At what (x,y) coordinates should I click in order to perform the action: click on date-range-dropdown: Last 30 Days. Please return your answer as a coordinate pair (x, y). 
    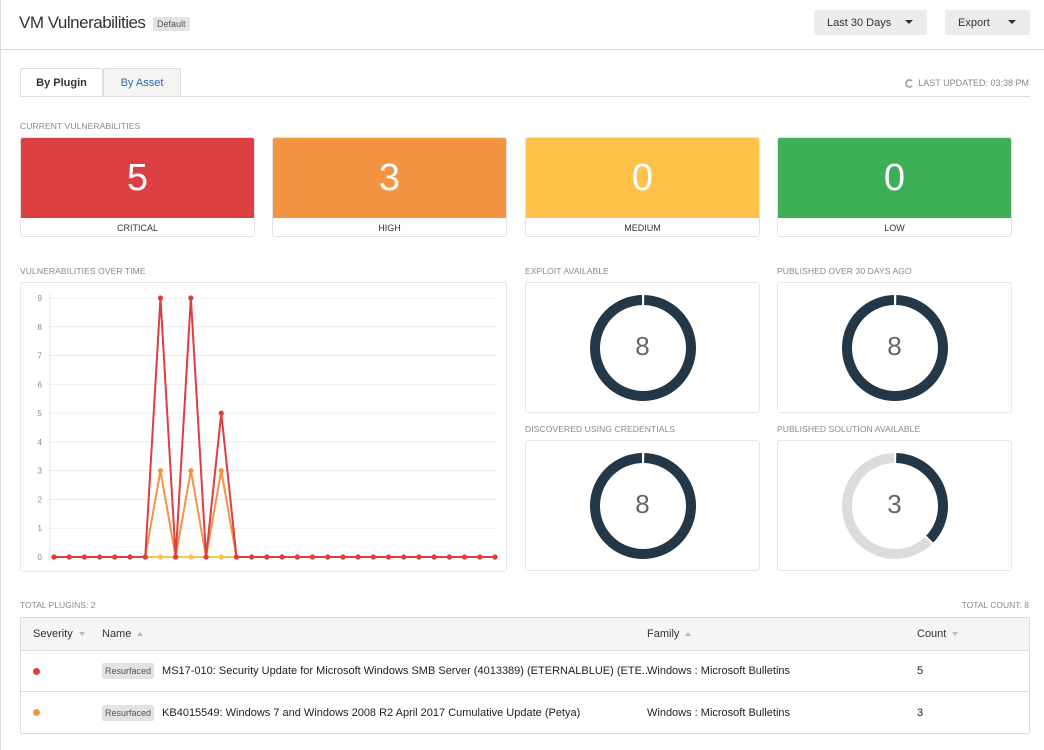
    Looking at the image, I should click on (870, 22).